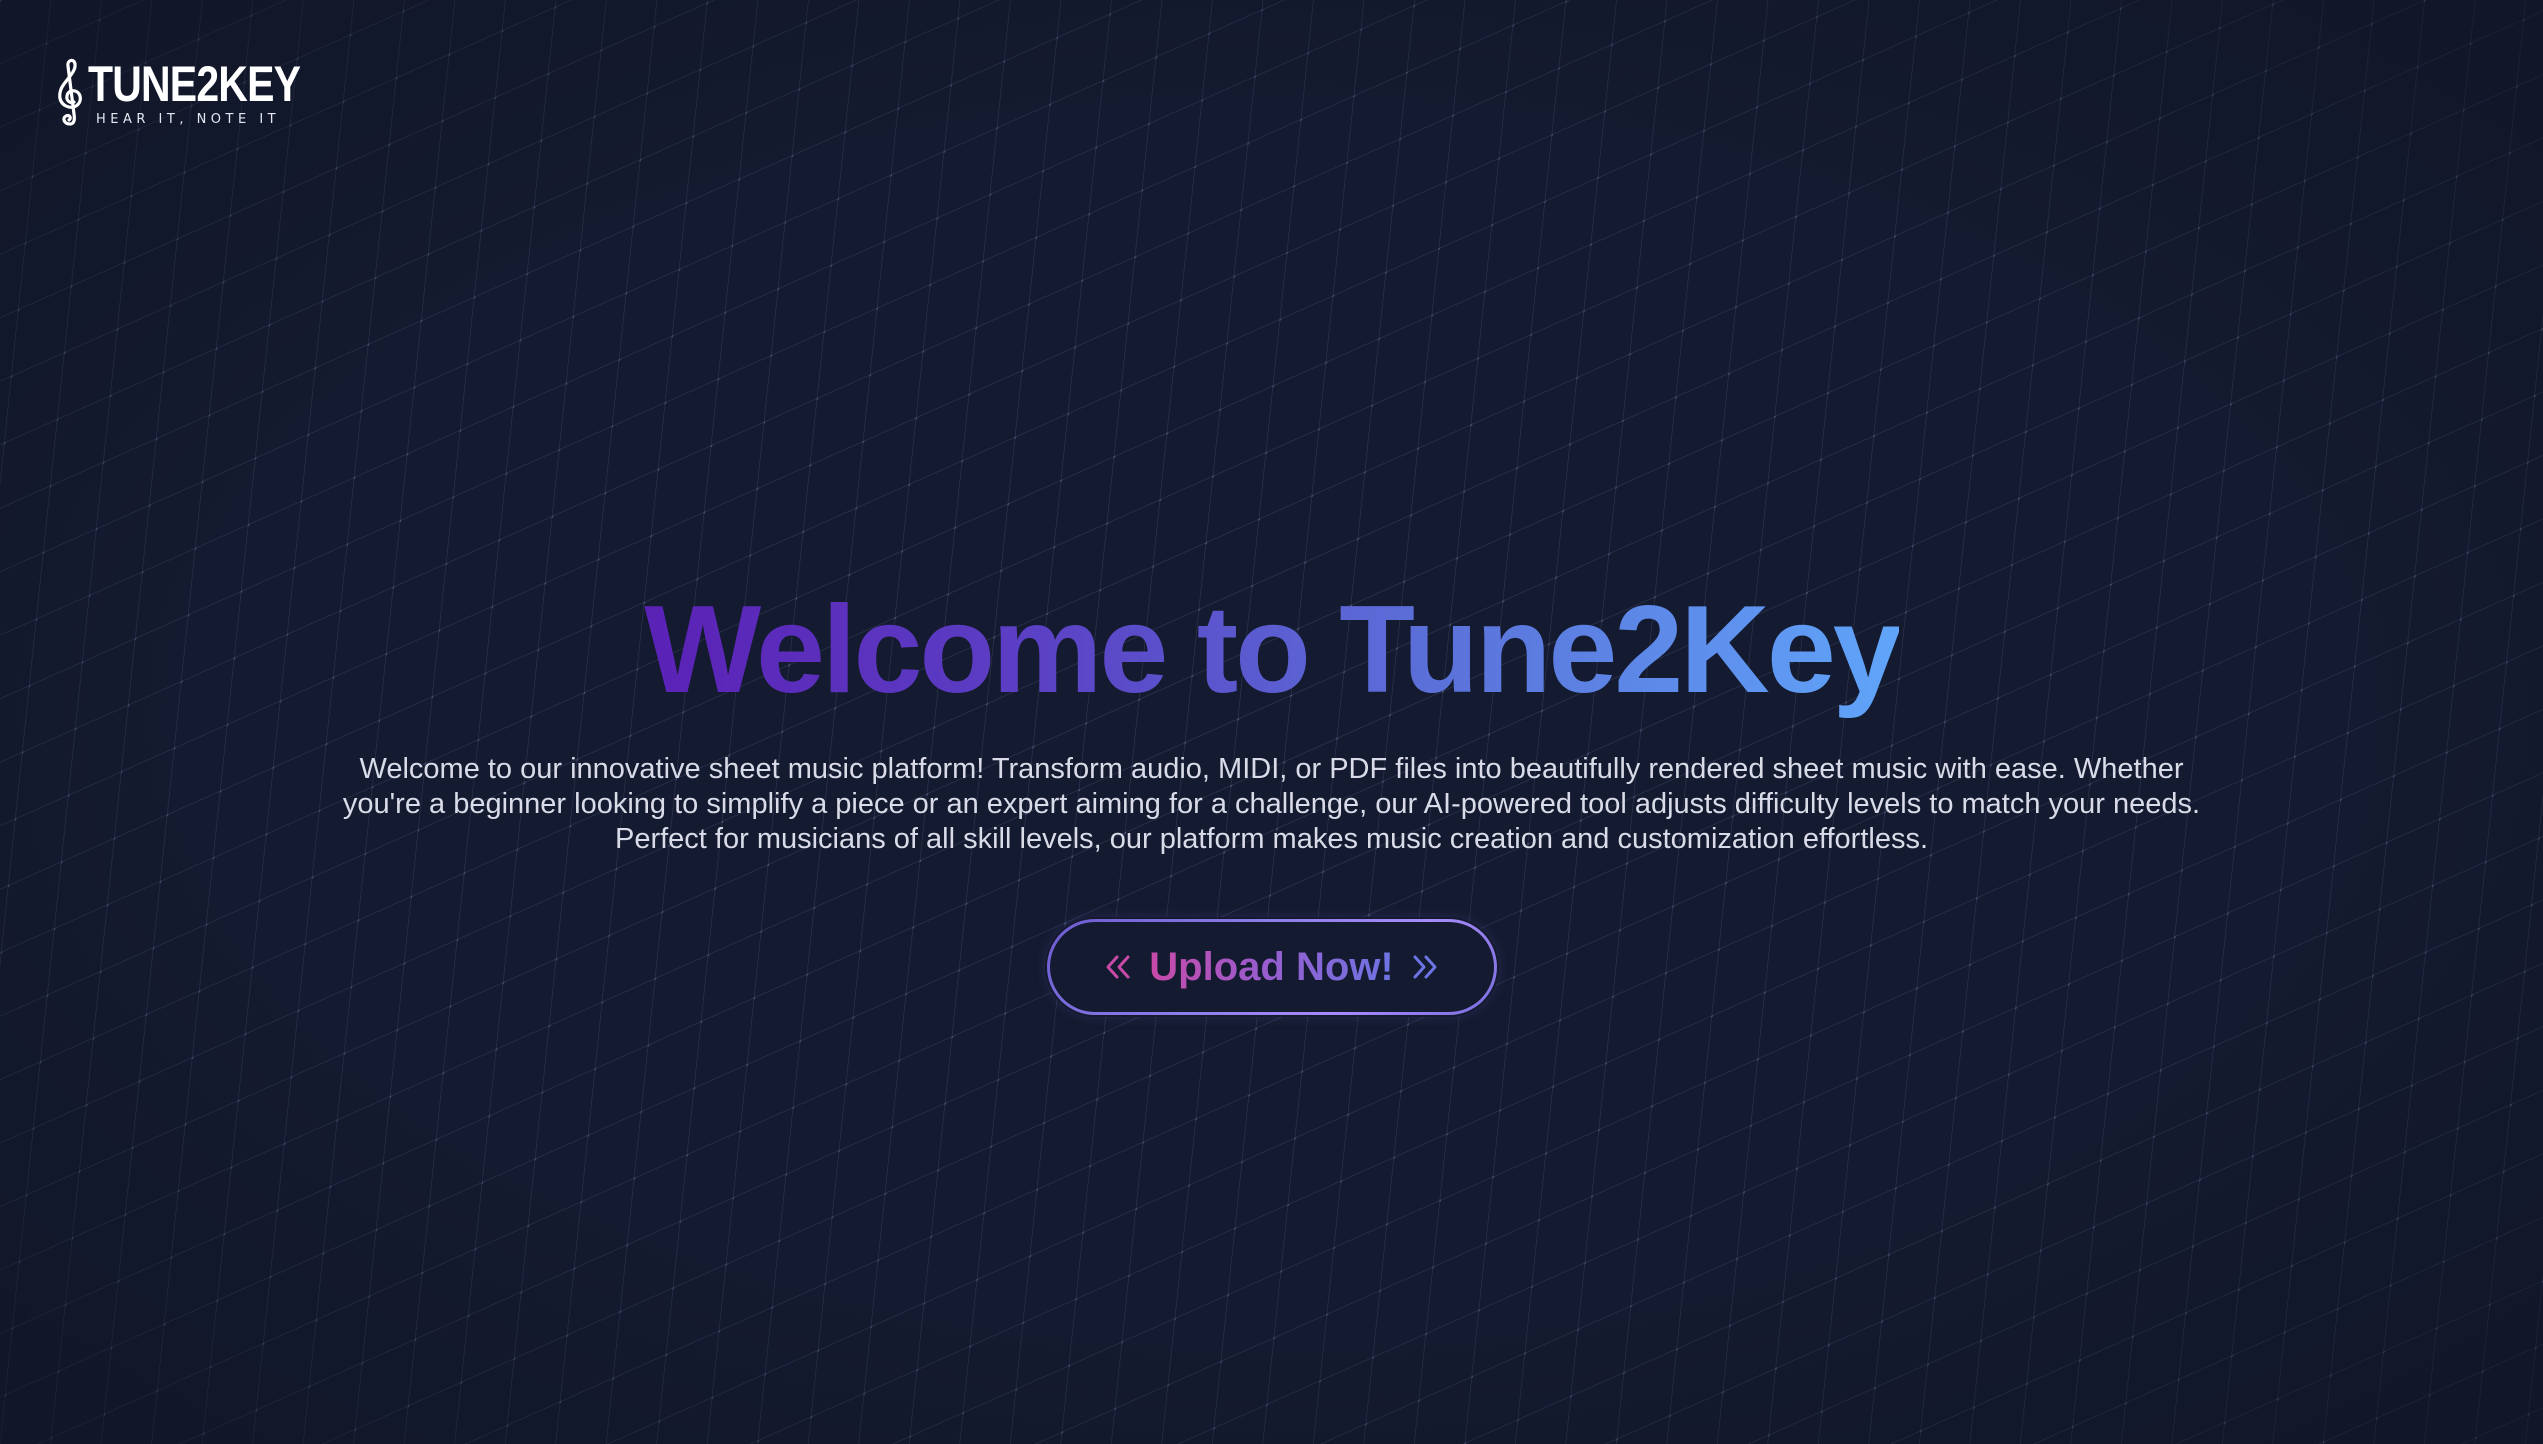 This screenshot has width=2543, height=1444. Describe the element at coordinates (1425, 967) in the screenshot. I see `double-chevron-right-icon` at that location.